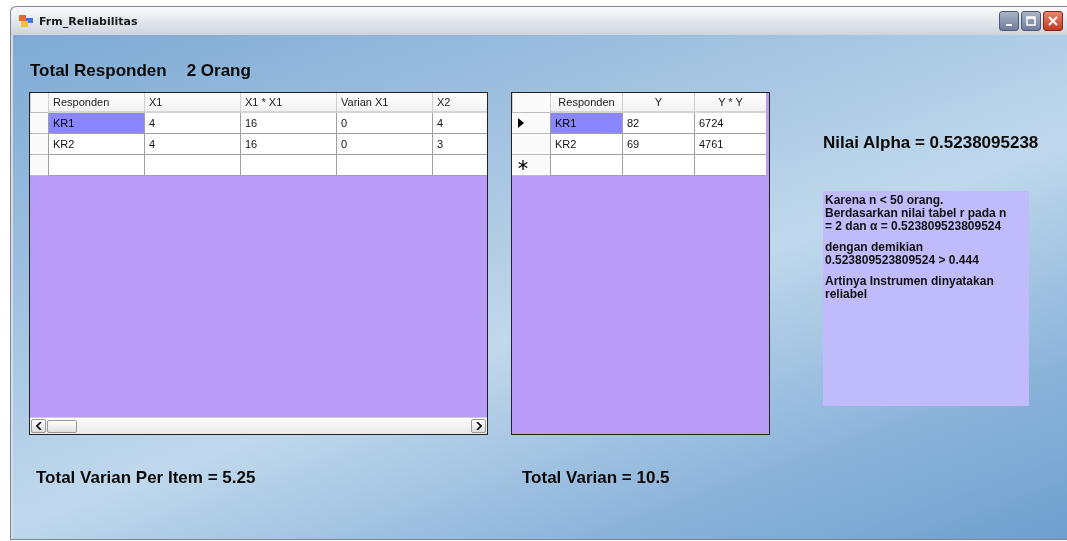 Image resolution: width=1067 pixels, height=541 pixels. What do you see at coordinates (730, 103) in the screenshot?
I see `column-header: Y * Y` at bounding box center [730, 103].